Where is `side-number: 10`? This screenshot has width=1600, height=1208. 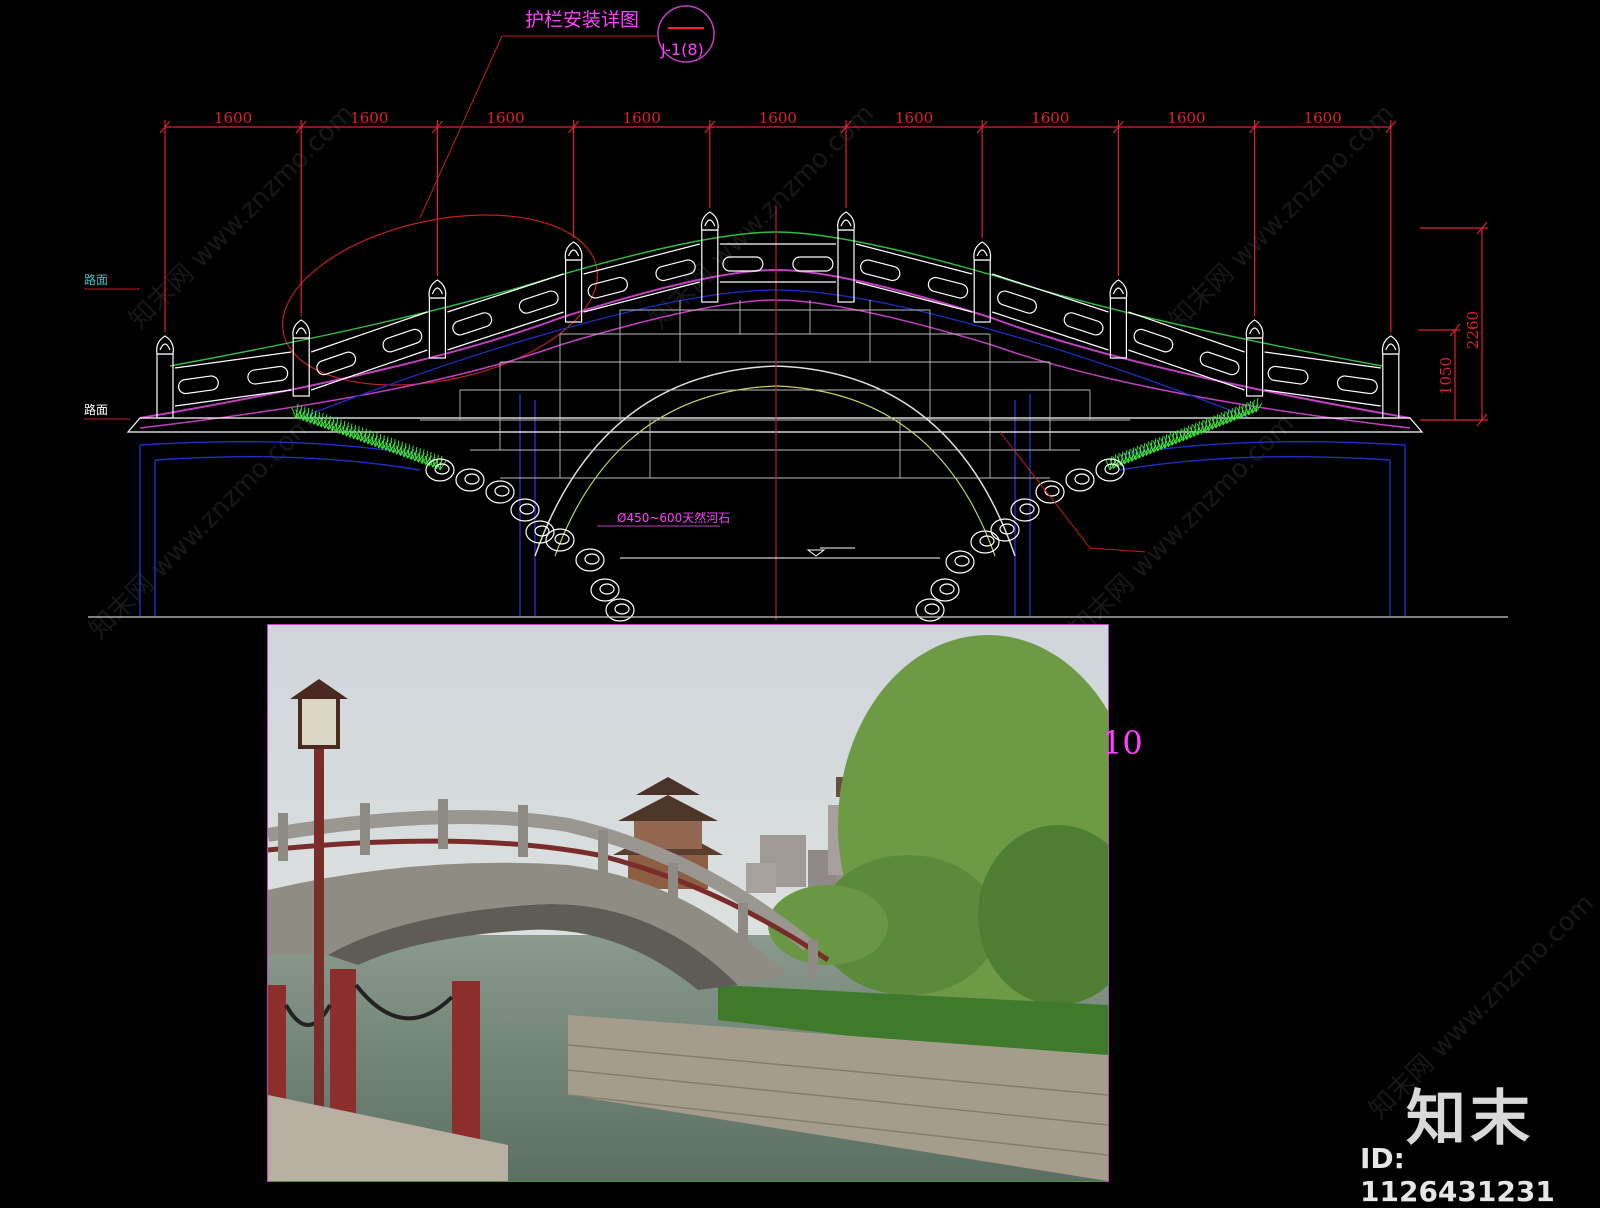 side-number: 10 is located at coordinates (1122, 743).